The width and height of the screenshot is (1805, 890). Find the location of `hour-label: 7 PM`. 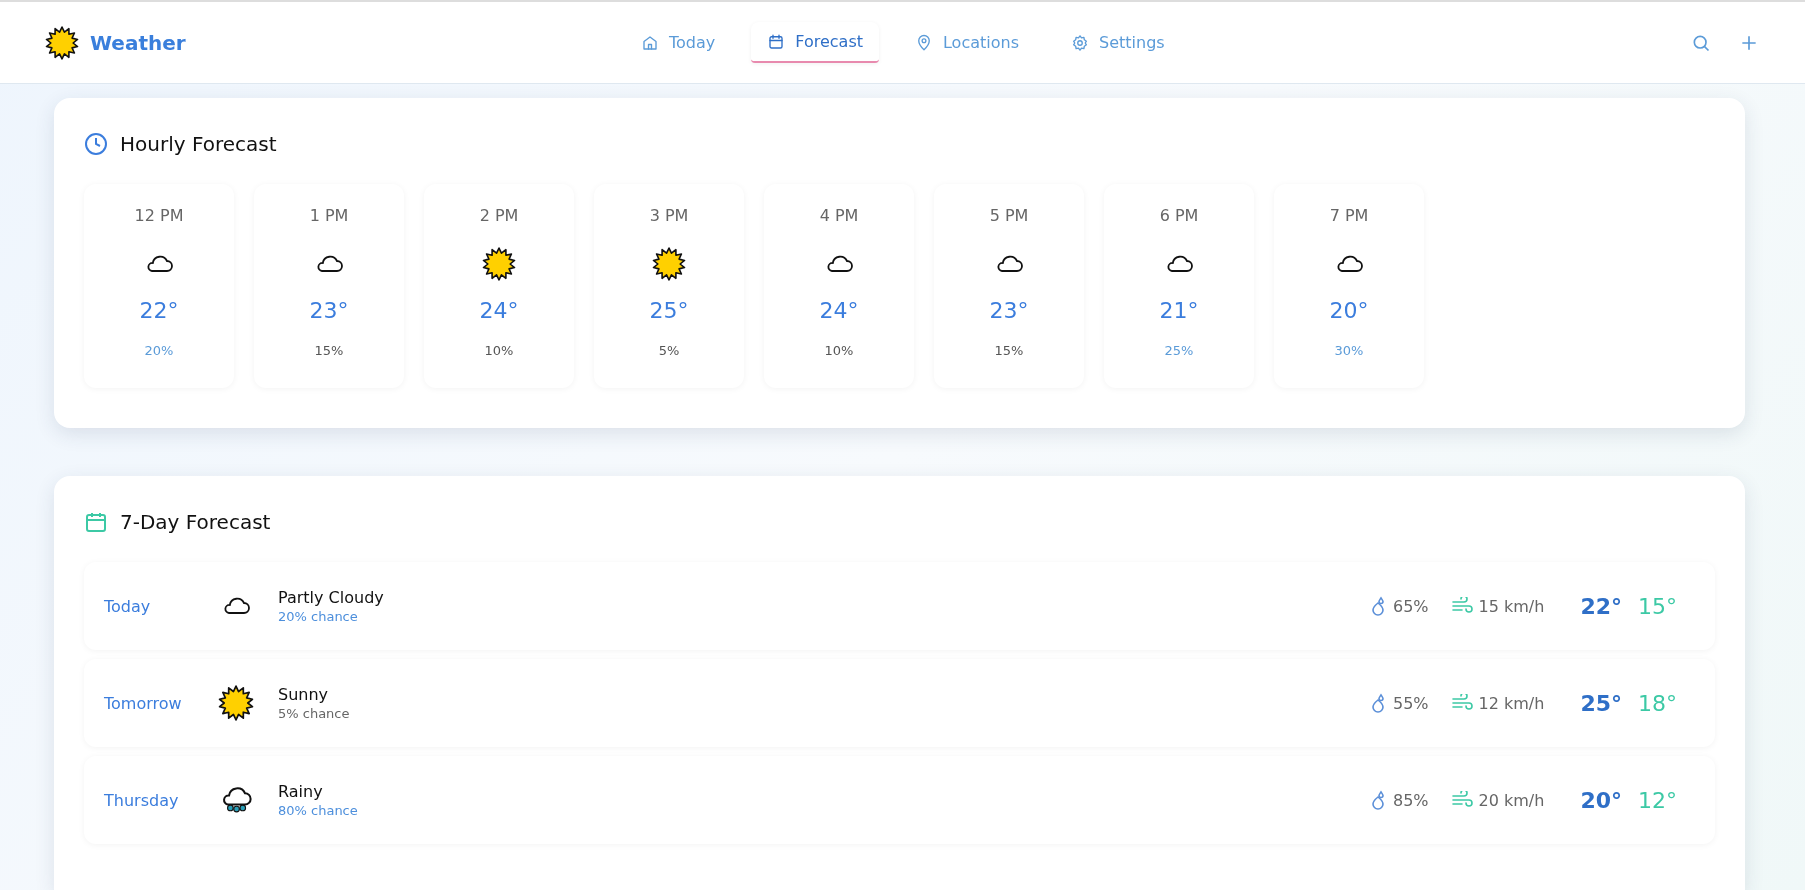

hour-label: 7 PM is located at coordinates (1349, 216).